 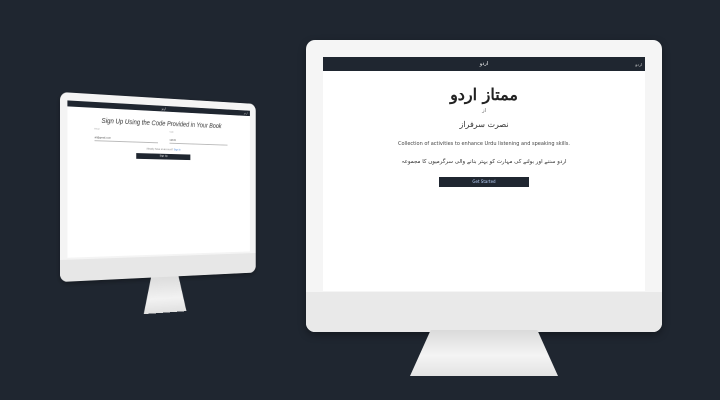 I want to click on signin-helper: Already have an account? Sign In, so click(x=158, y=149).